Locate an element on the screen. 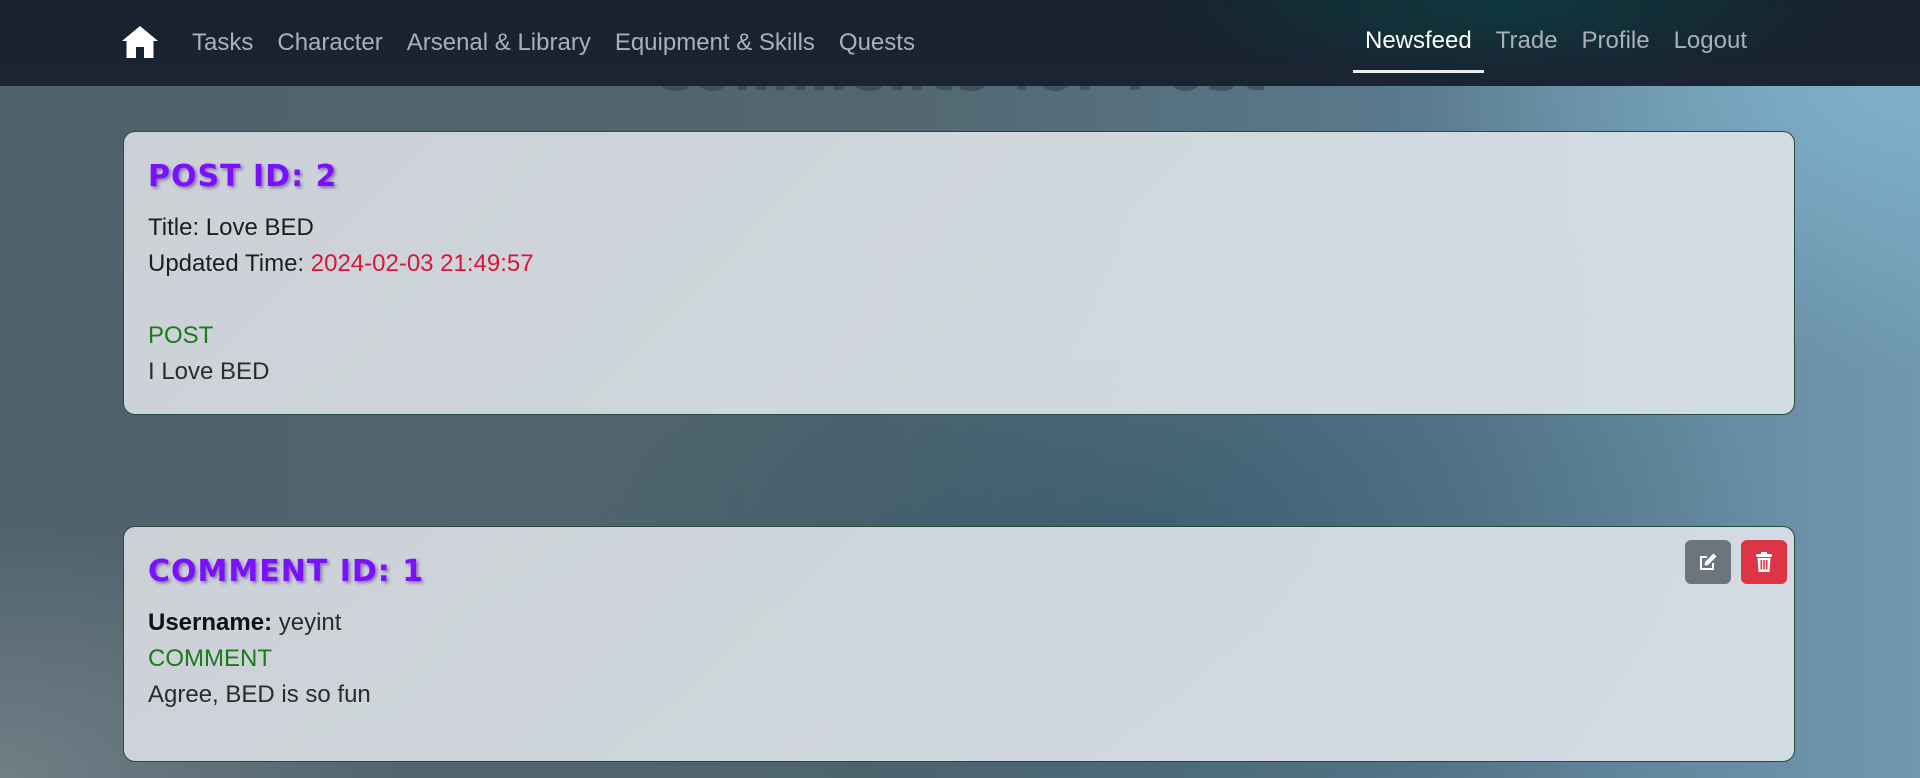 The width and height of the screenshot is (1920, 778). post-title-line: Title: Love BED is located at coordinates (231, 228).